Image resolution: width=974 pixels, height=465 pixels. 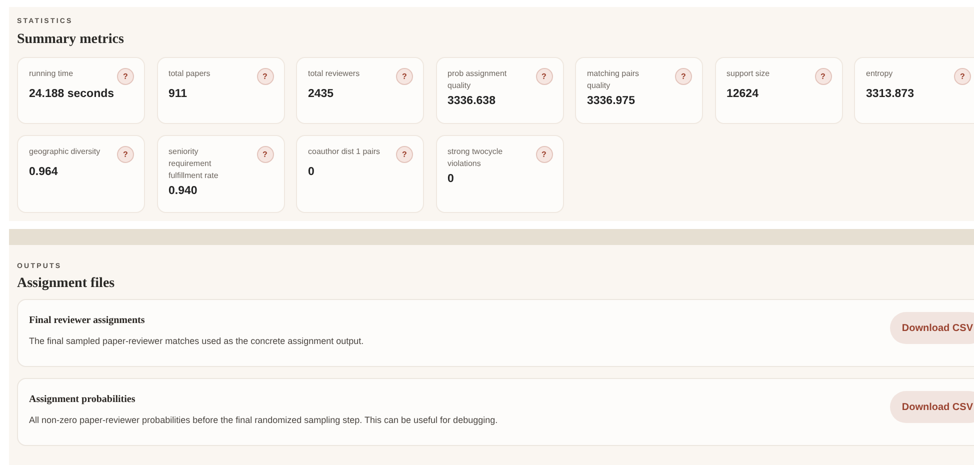 I want to click on metric-label: strong twocycle violations, so click(x=476, y=158).